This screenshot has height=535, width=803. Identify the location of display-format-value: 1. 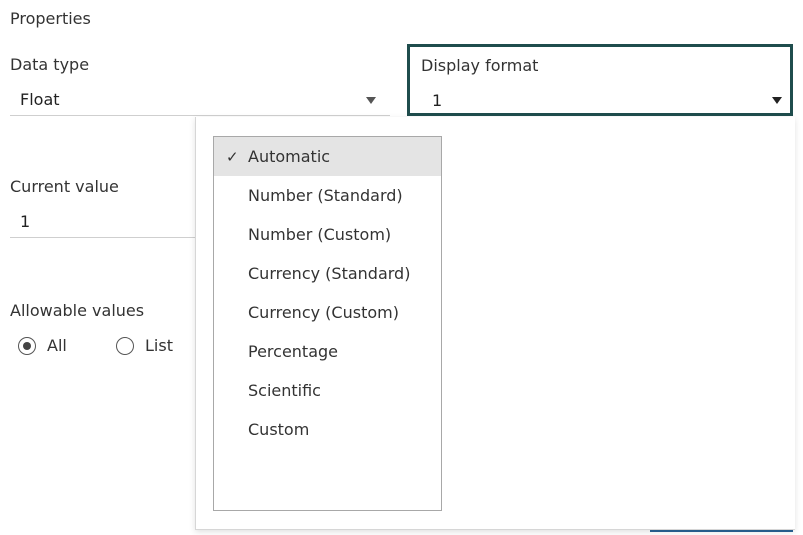
(437, 100).